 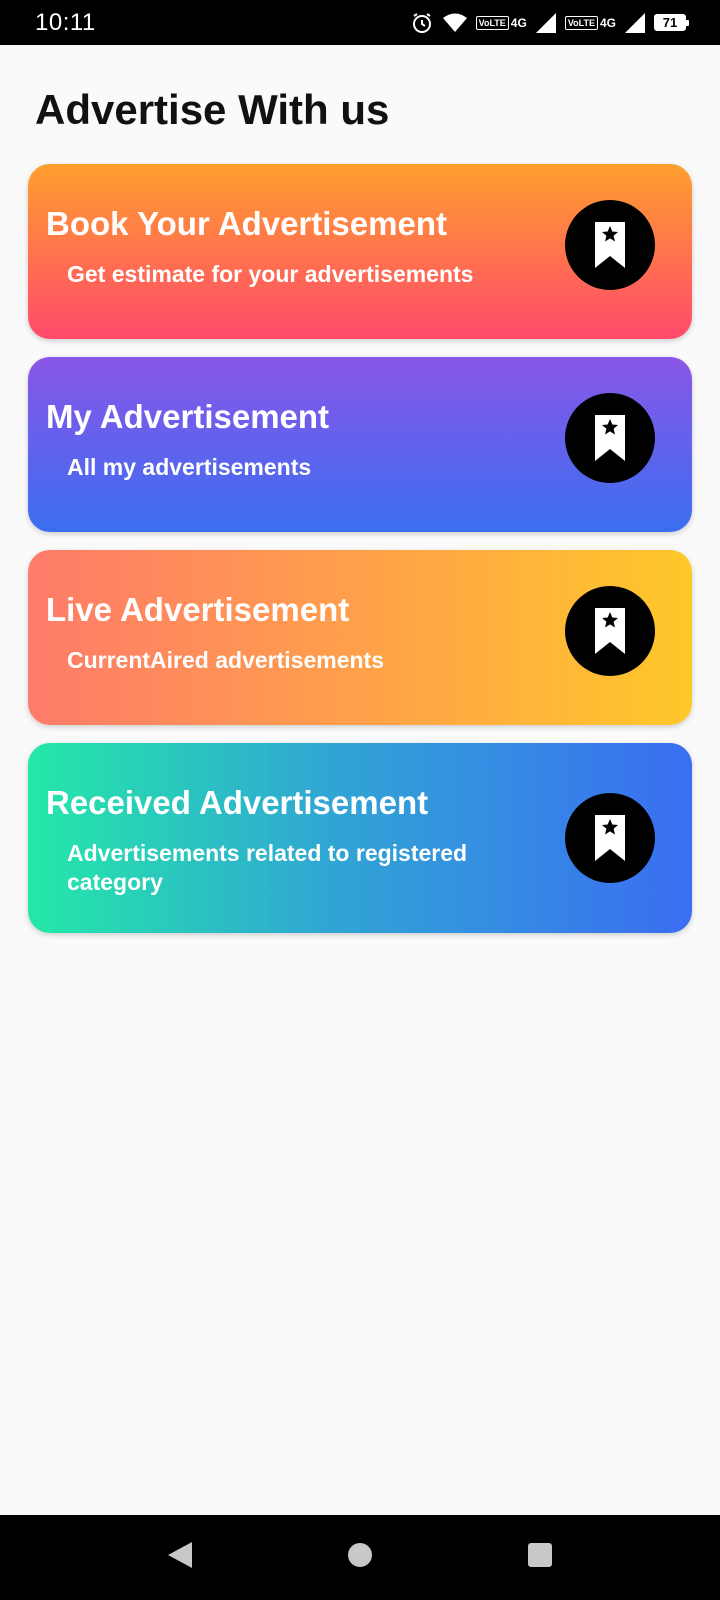 I want to click on card-subtitle: CurrentAired advertisements, so click(x=225, y=660).